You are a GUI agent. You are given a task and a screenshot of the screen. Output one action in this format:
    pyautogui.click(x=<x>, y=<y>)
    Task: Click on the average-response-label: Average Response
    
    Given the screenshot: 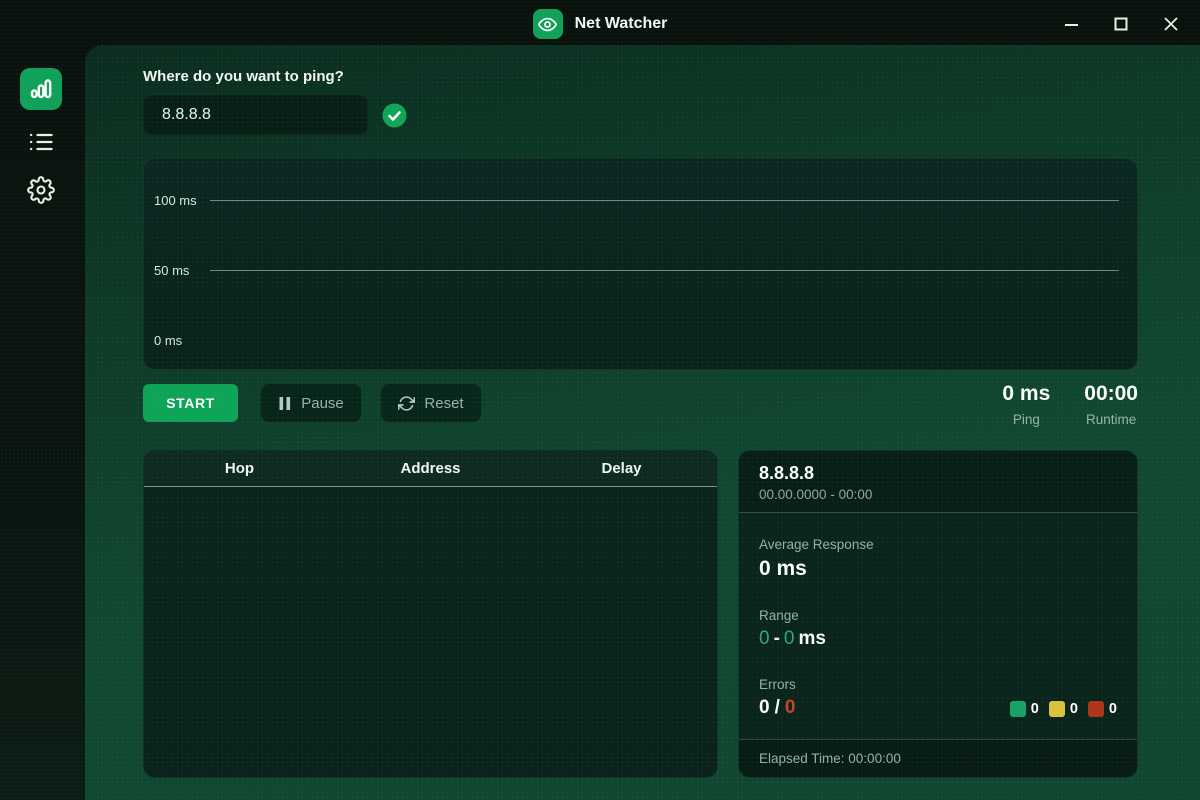 What is the action you would take?
    pyautogui.click(x=816, y=544)
    